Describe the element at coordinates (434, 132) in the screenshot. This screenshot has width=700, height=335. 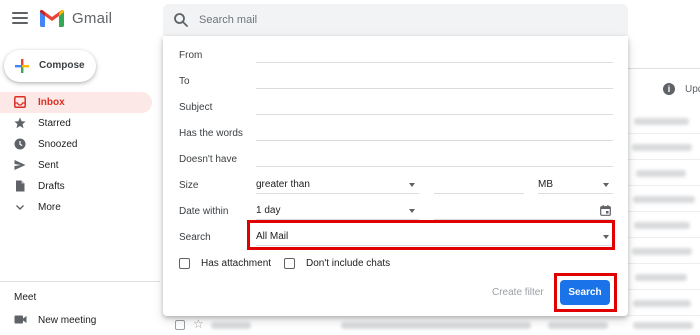
I see `has-words-field` at that location.